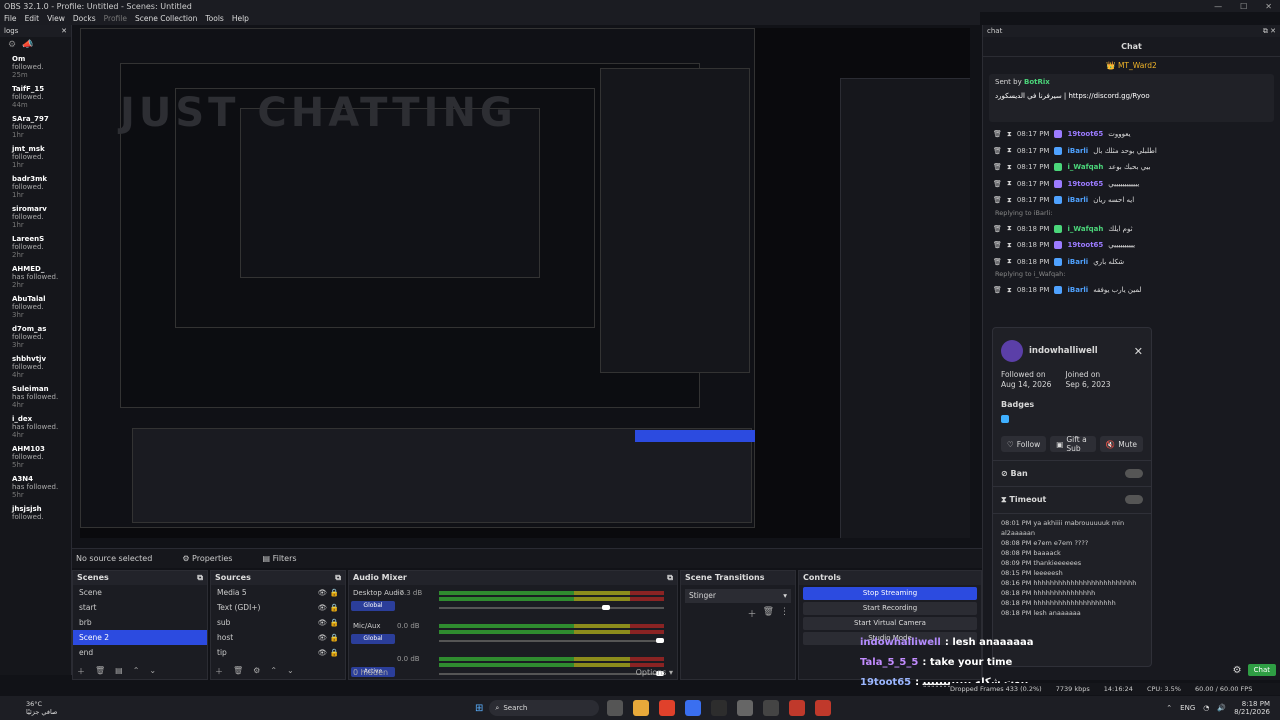  Describe the element at coordinates (1131, 245) in the screenshot. I see `chat-message: 🗑 ⧗ 08:18 PM 19toot65 ييييييييييي` at that location.